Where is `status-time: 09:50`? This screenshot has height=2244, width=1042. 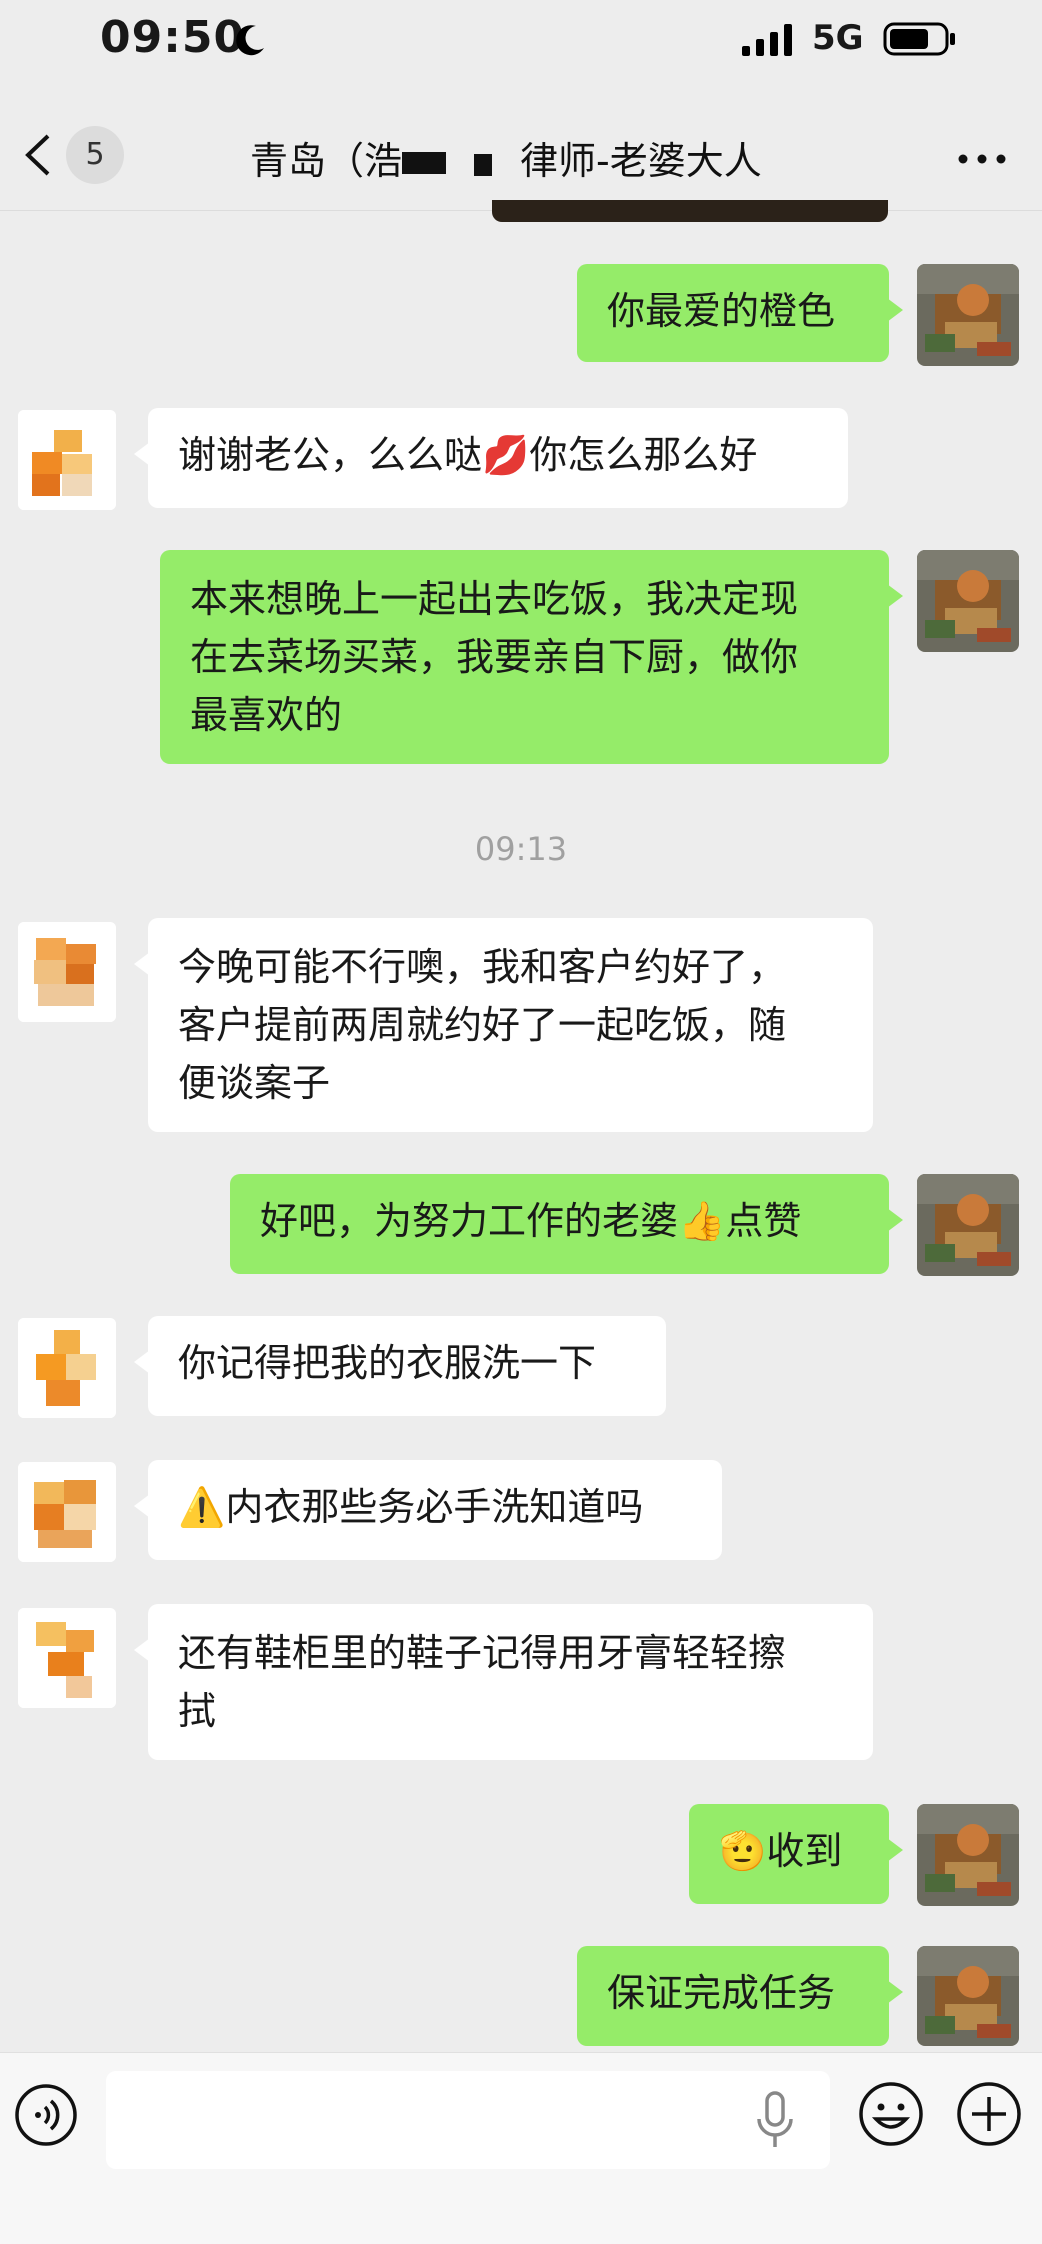
status-time: 09:50 is located at coordinates (173, 37).